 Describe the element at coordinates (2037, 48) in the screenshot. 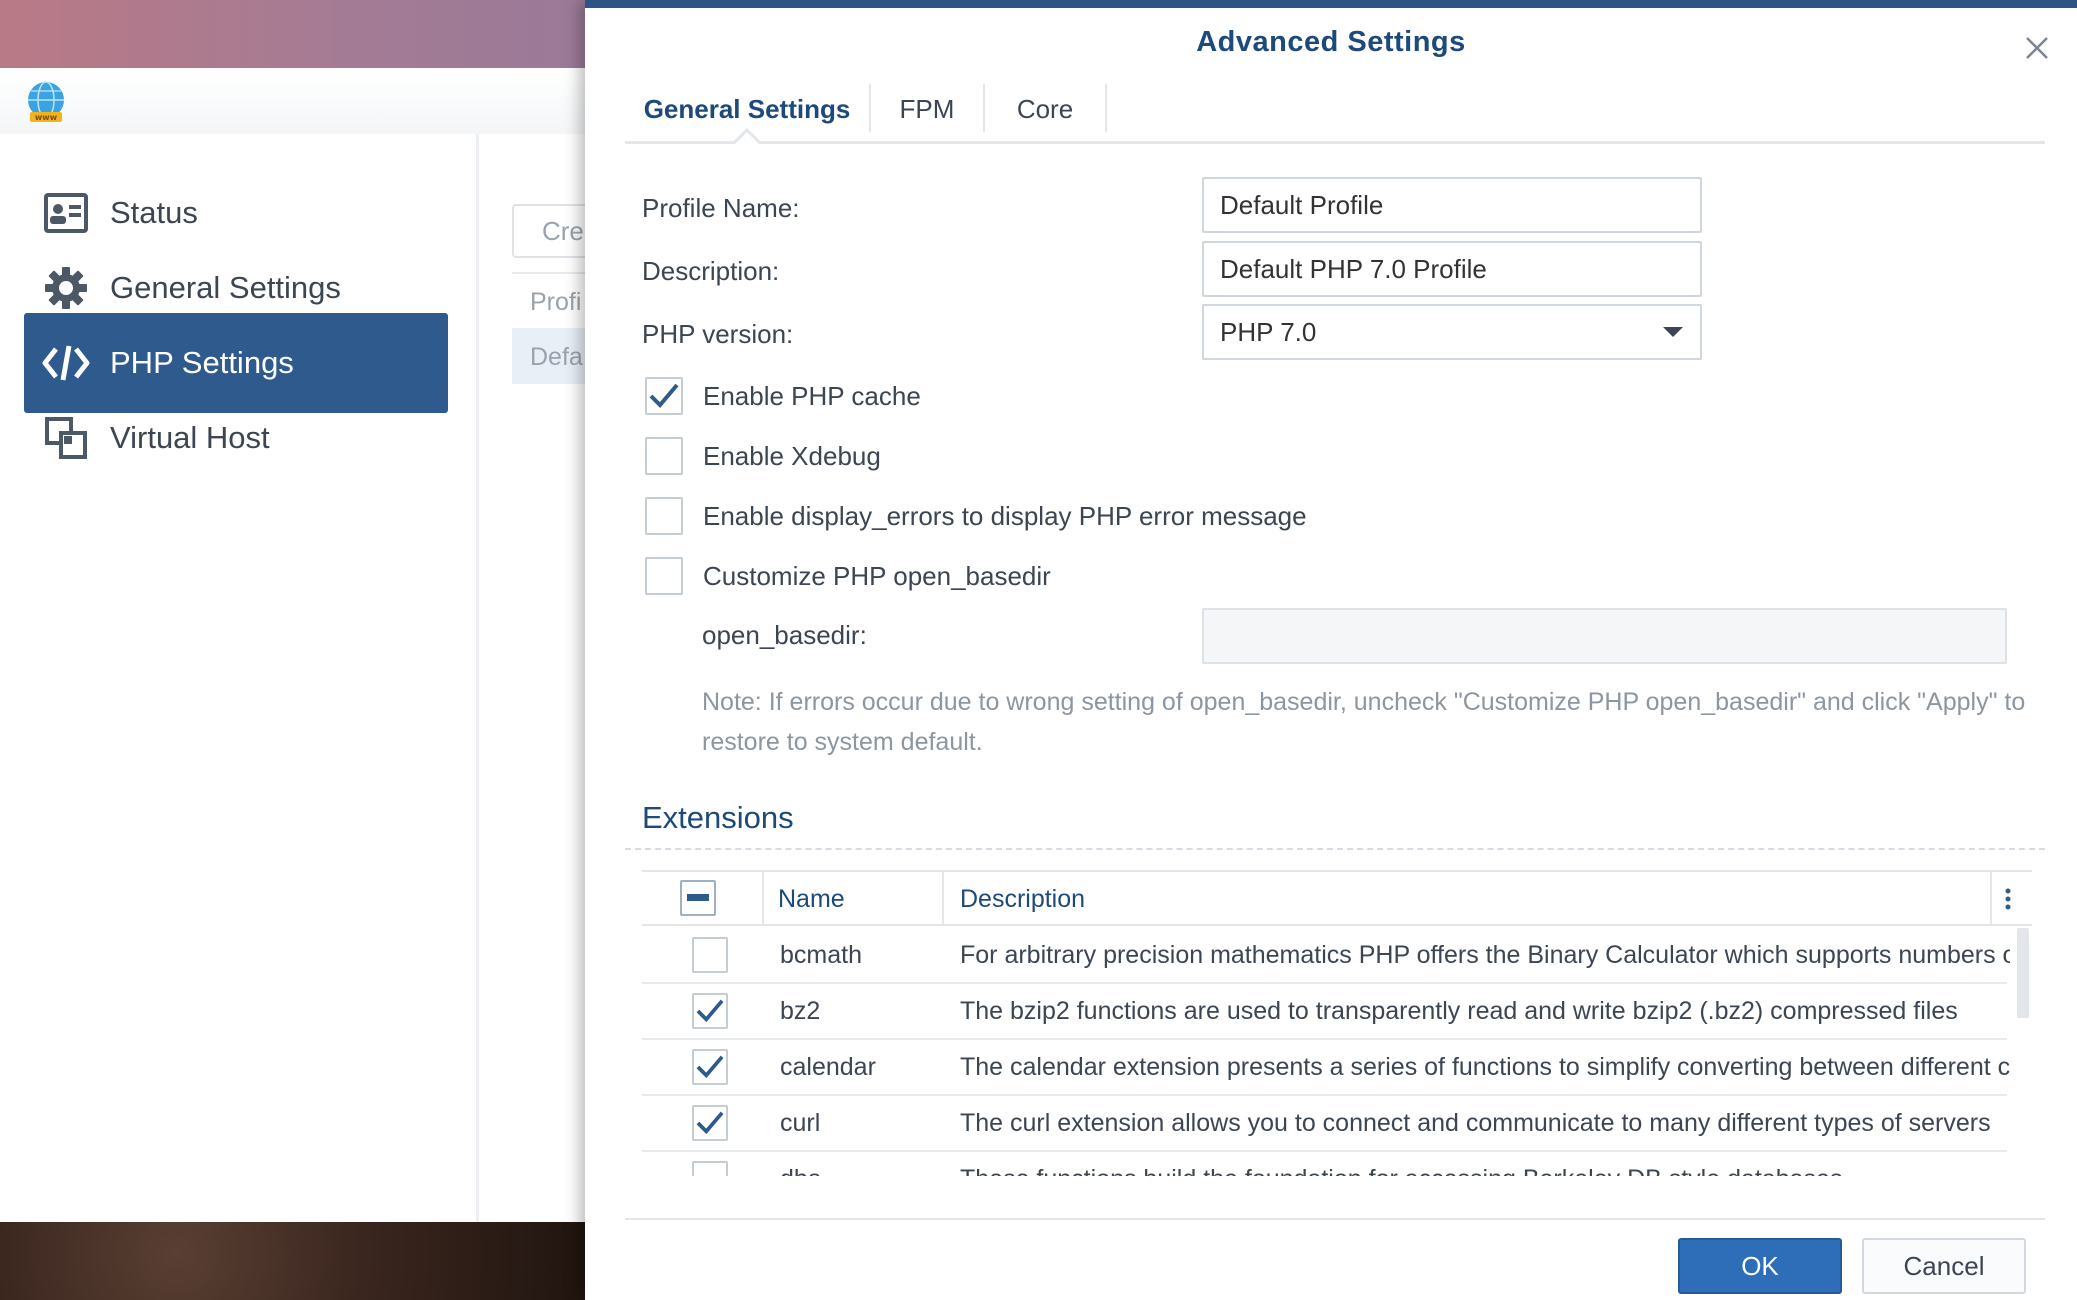

I see `close-icon` at that location.